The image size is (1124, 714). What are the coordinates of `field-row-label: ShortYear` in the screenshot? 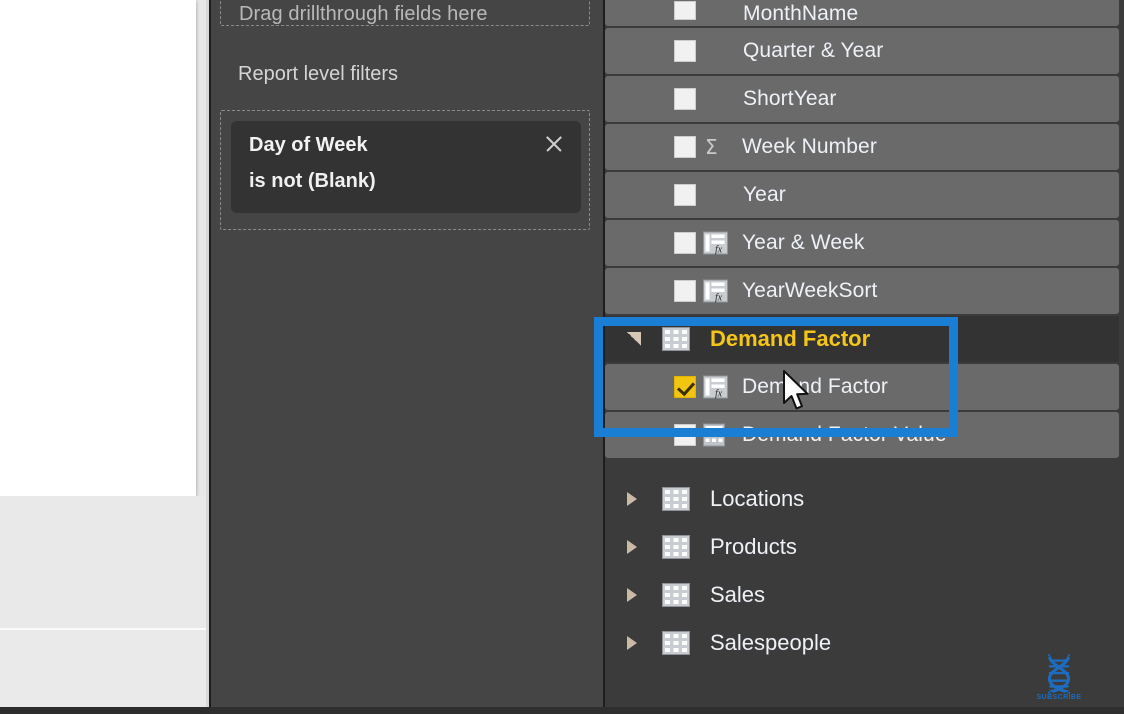 It's located at (790, 98).